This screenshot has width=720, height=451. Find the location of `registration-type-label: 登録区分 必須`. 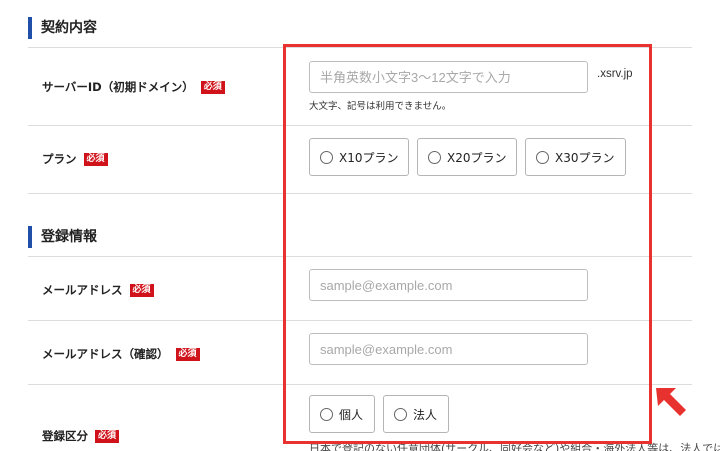

registration-type-label: 登録区分 必須 is located at coordinates (81, 436).